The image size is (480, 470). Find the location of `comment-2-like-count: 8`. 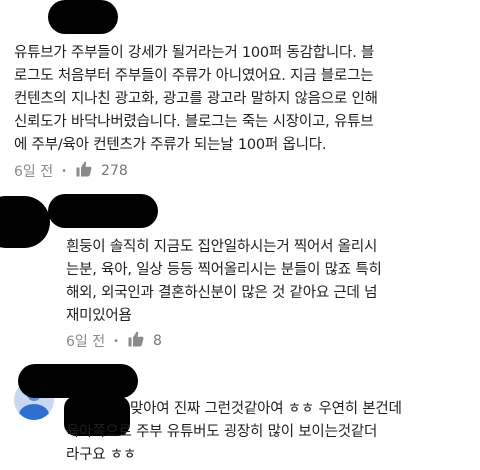

comment-2-like-count: 8 is located at coordinates (157, 341).